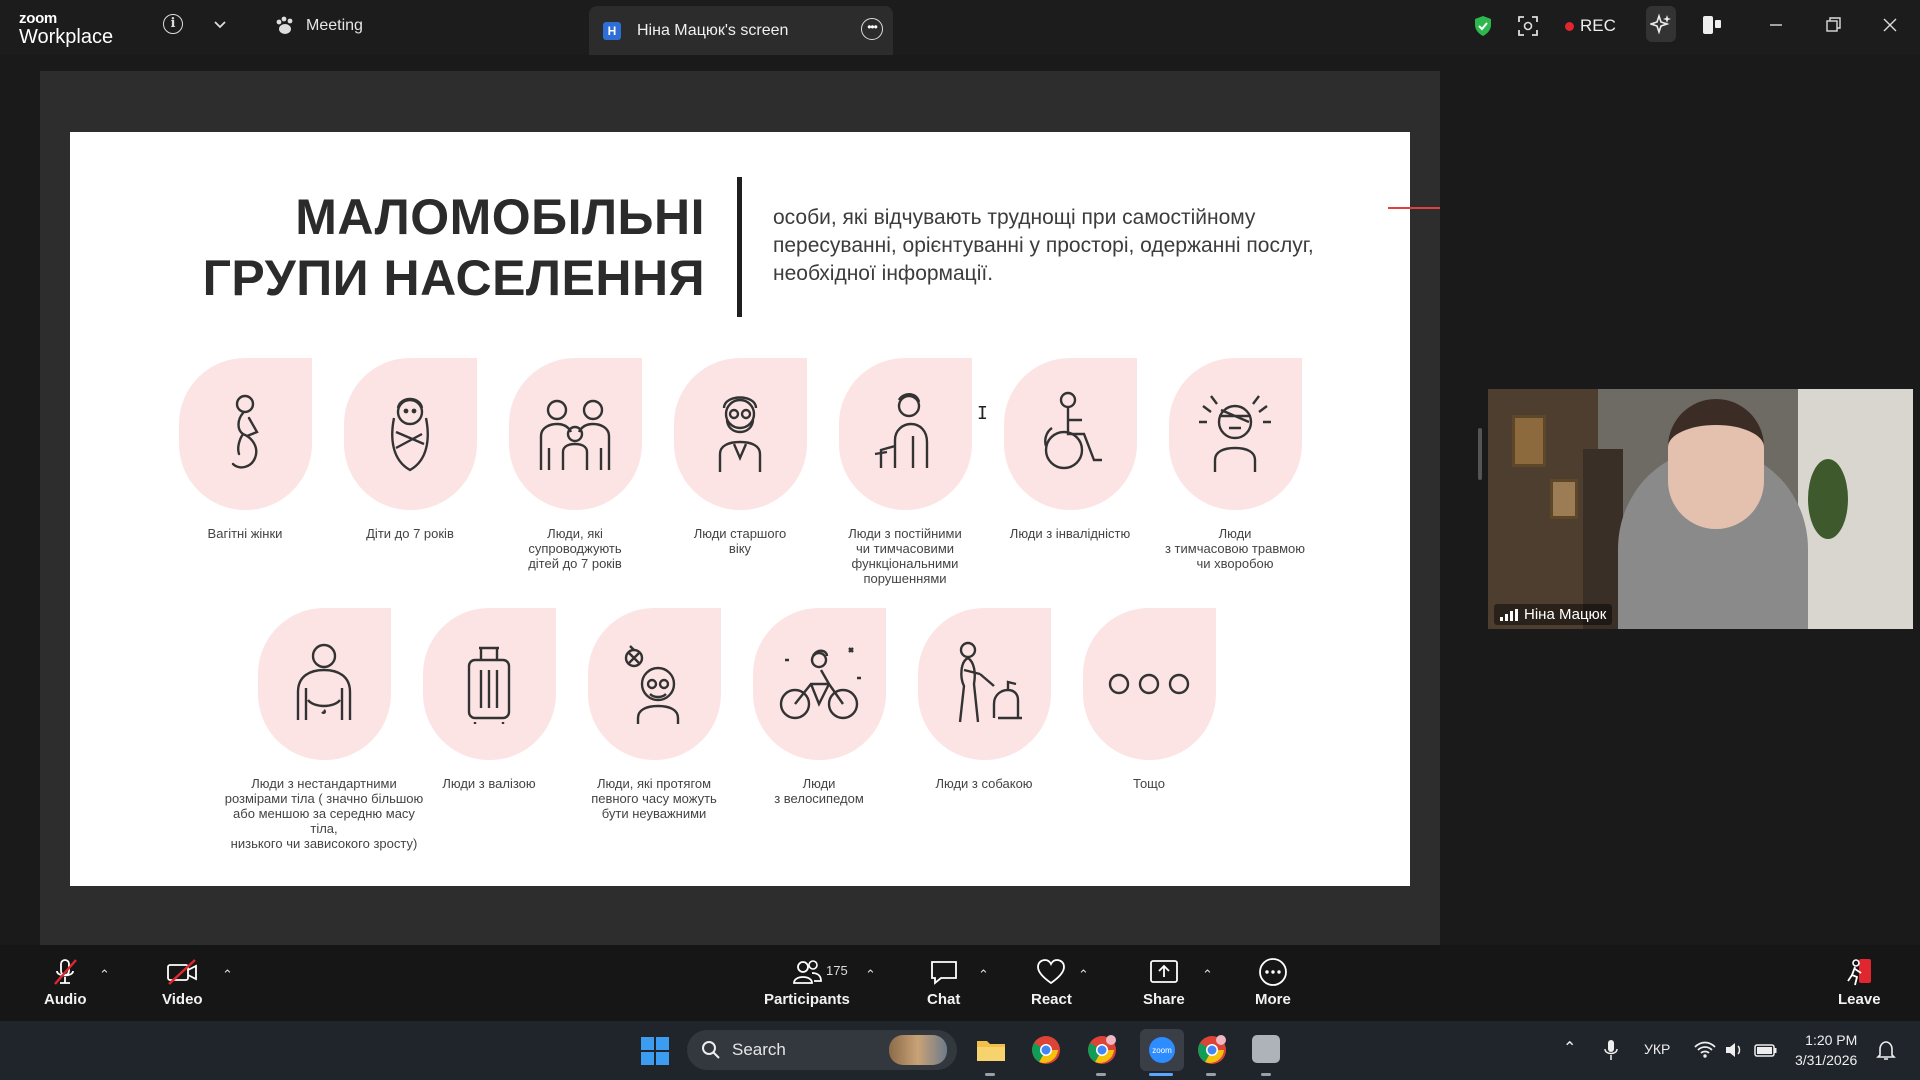  What do you see at coordinates (1565, 614) in the screenshot?
I see `participant-name: Ніна Мацюк` at bounding box center [1565, 614].